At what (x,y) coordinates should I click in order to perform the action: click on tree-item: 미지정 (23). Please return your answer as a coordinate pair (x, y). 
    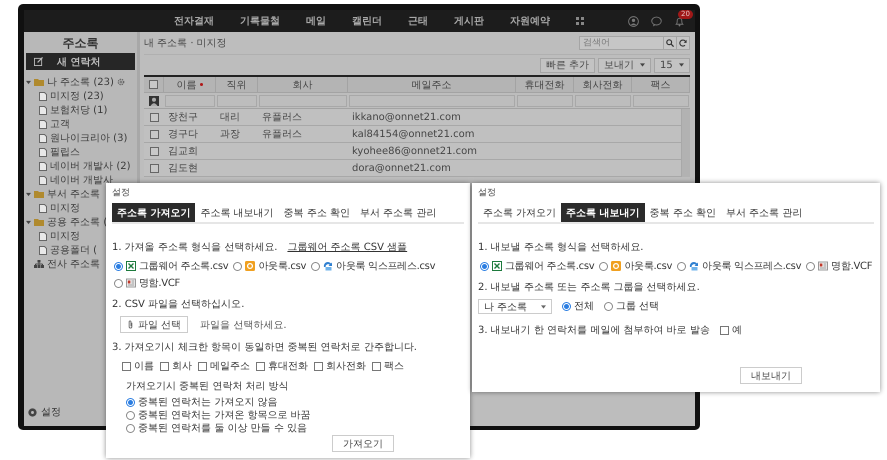
    Looking at the image, I should click on (77, 96).